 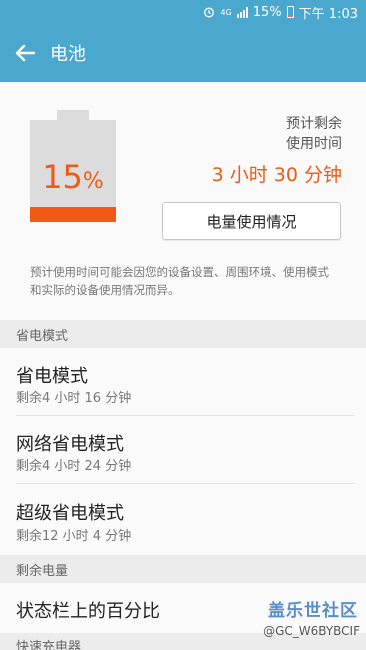 What do you see at coordinates (74, 536) in the screenshot?
I see `item-subtitle: 剩余12 小时 4 分钟` at bounding box center [74, 536].